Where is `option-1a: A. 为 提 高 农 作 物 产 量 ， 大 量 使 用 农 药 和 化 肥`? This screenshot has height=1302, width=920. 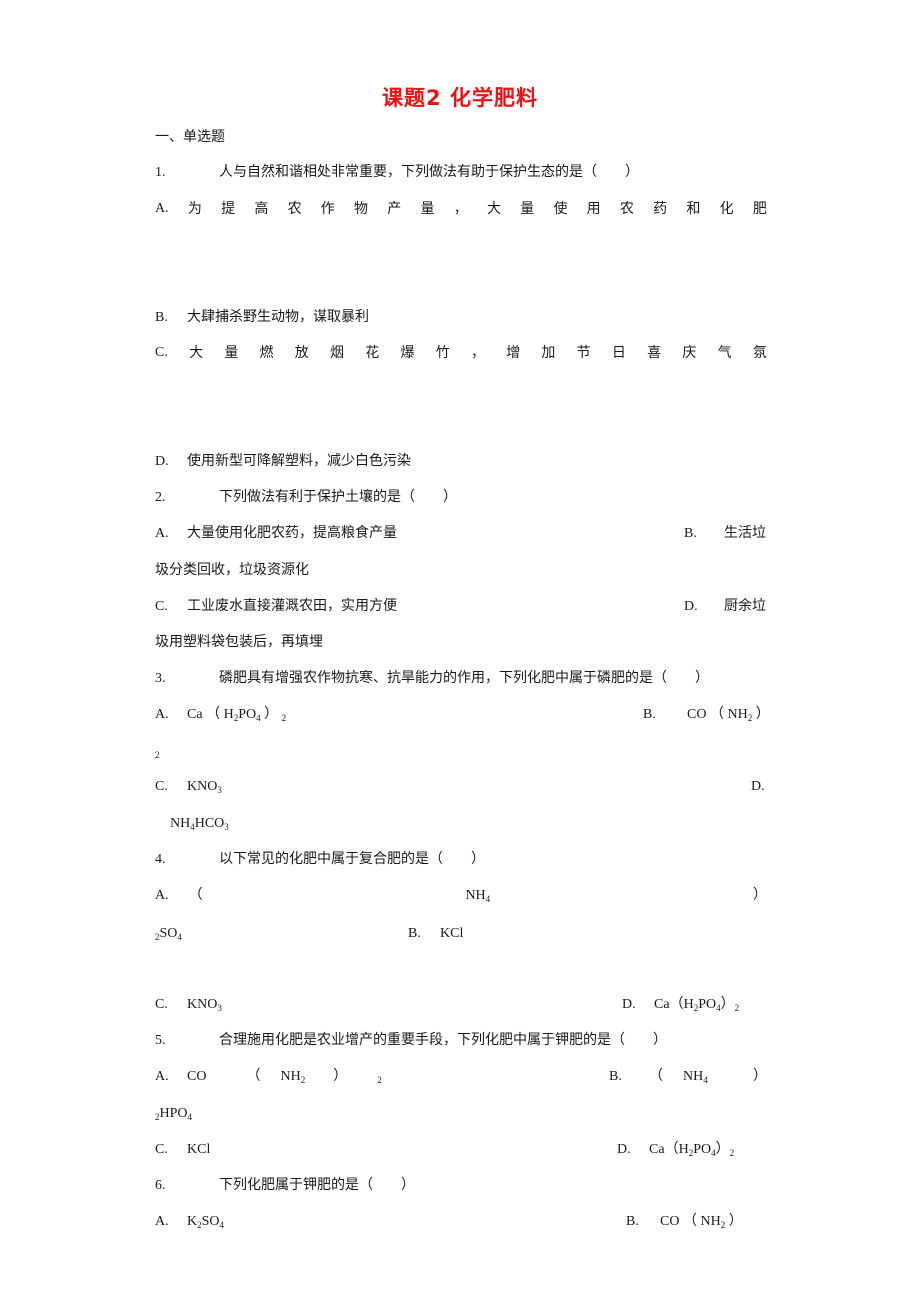 option-1a: A. 为 提 高 农 作 物 产 量 ， 大 量 使 用 农 药 和 化 肥 is located at coordinates (461, 209).